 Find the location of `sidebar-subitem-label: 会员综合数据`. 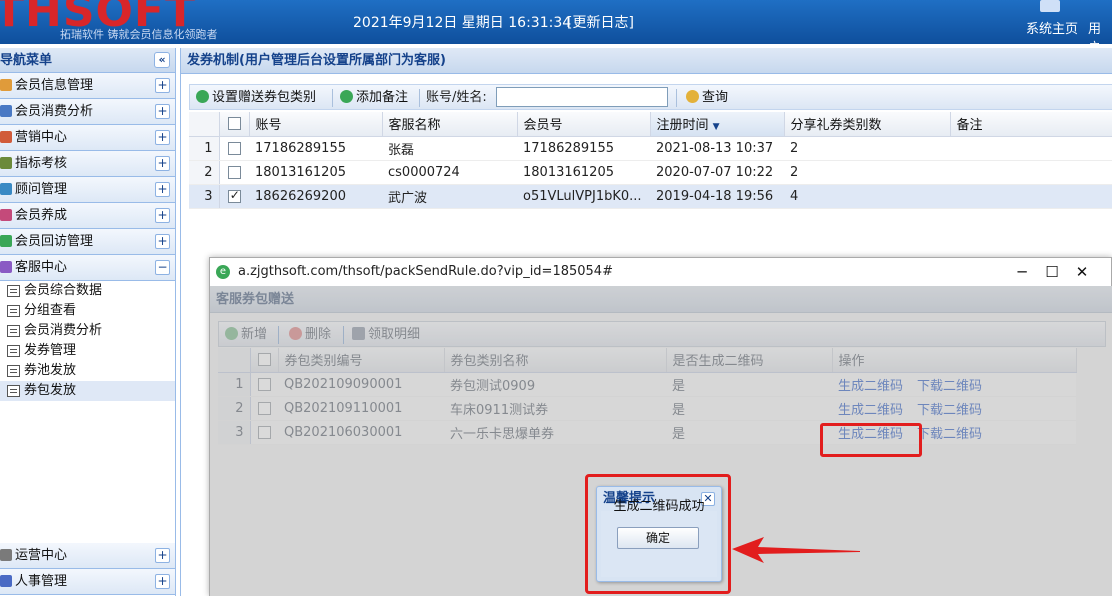

sidebar-subitem-label: 会员综合数据 is located at coordinates (63, 290).